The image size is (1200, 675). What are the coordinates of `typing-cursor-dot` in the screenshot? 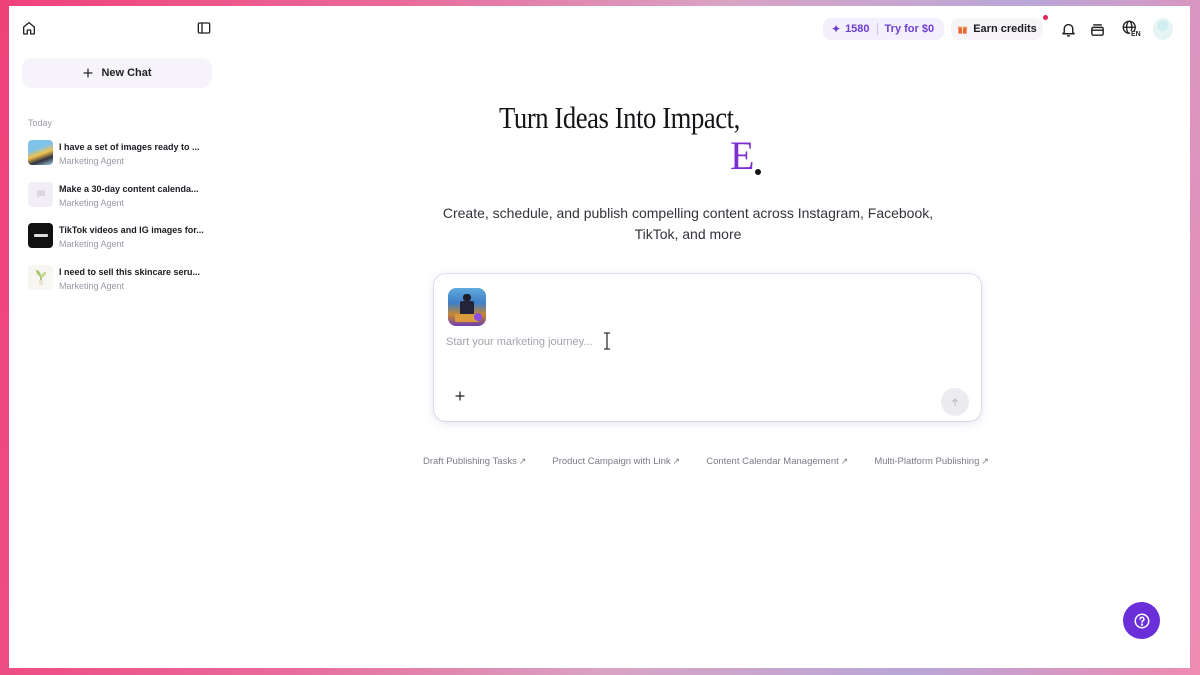 It's located at (758, 172).